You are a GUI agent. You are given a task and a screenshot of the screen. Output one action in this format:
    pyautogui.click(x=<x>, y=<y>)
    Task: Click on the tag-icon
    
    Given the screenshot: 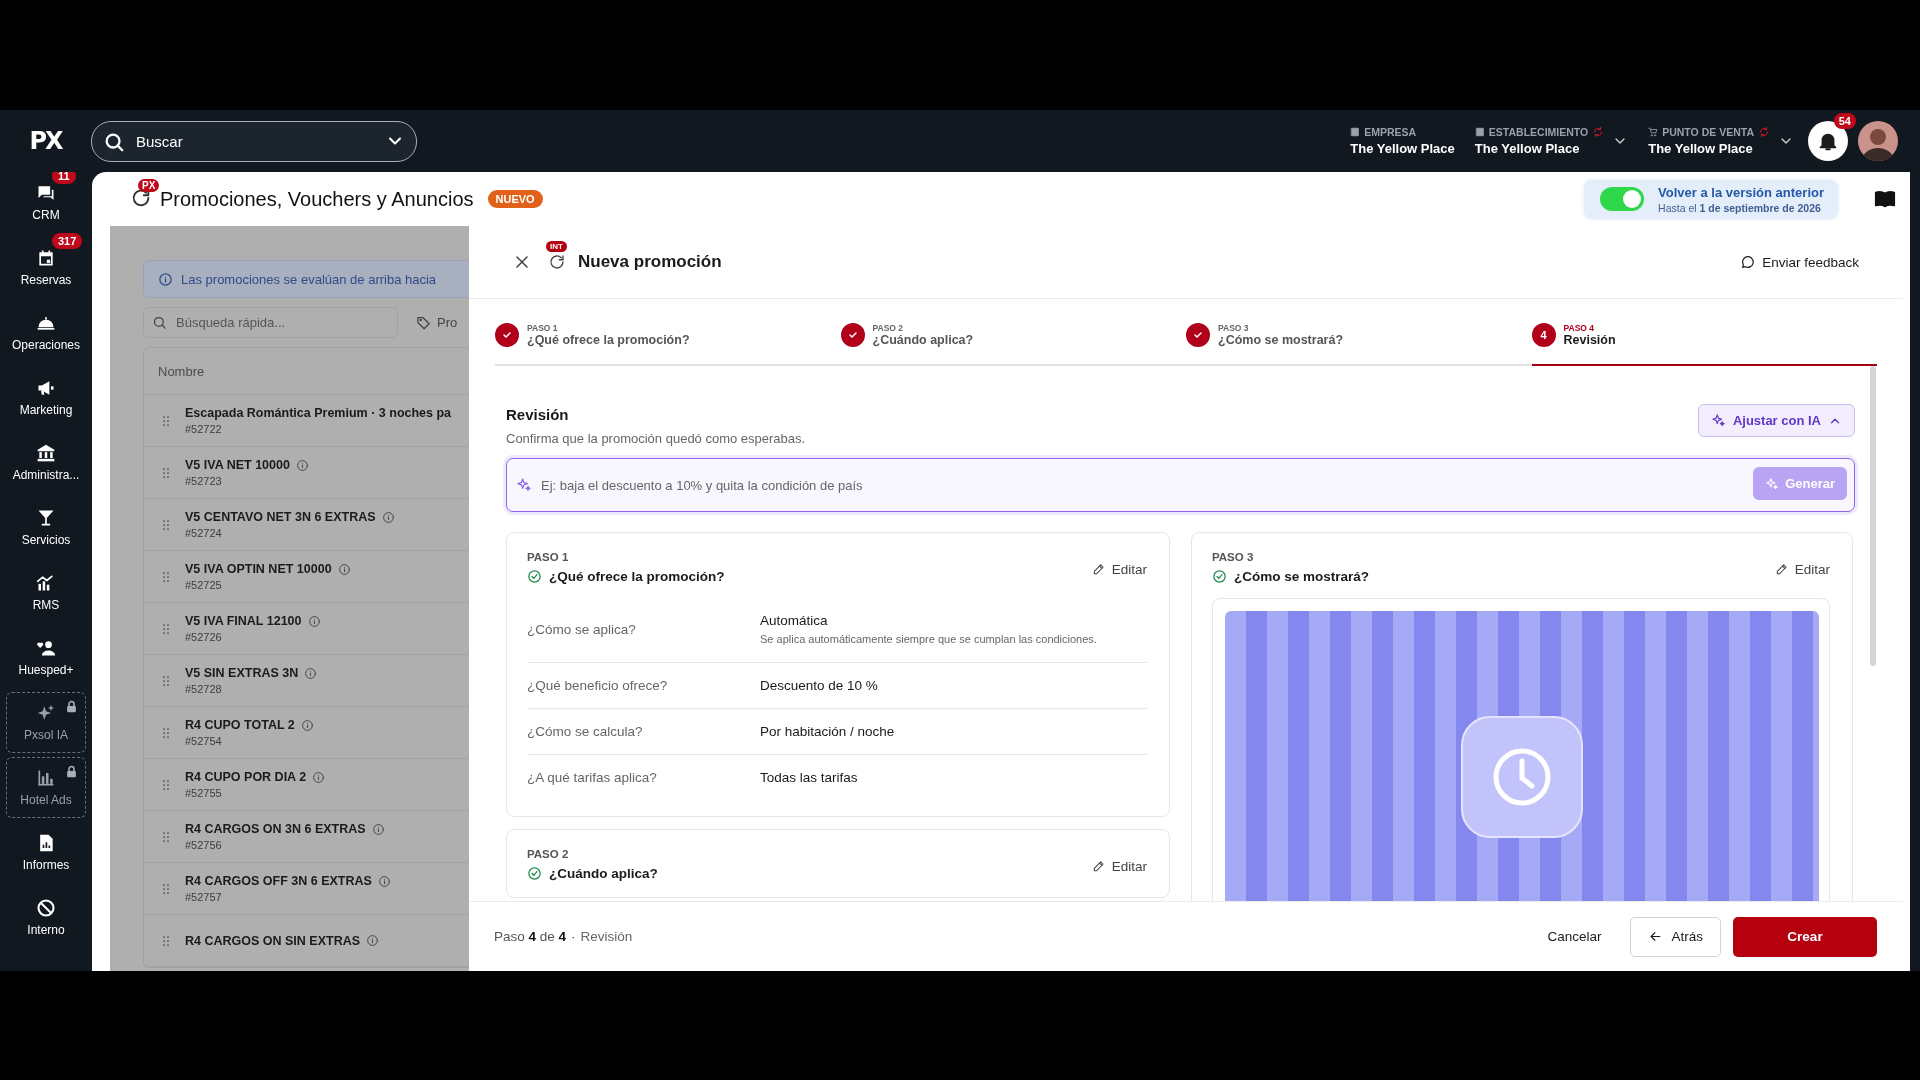 What is the action you would take?
    pyautogui.click(x=423, y=322)
    